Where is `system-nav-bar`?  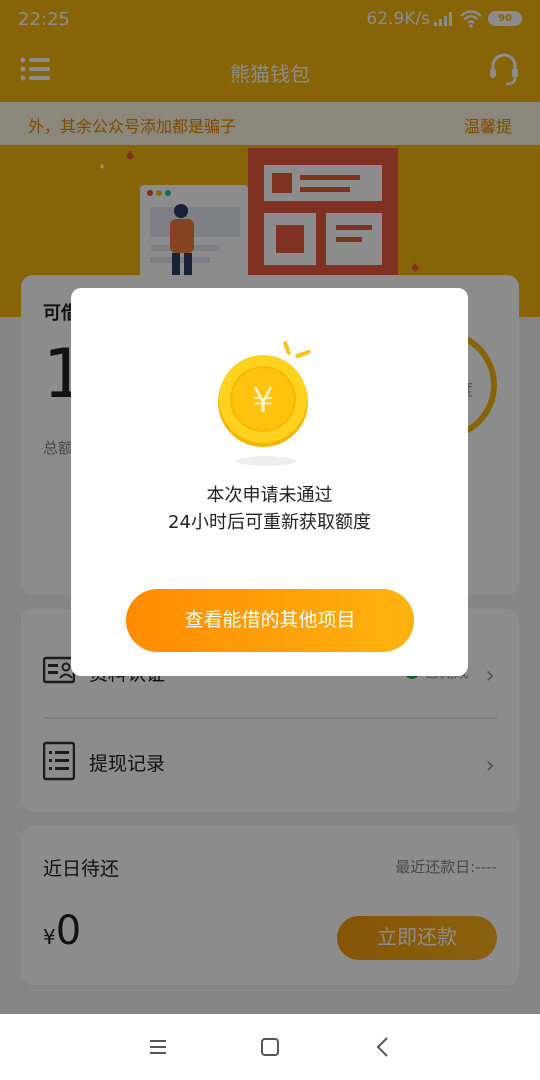
system-nav-bar is located at coordinates (270, 1047).